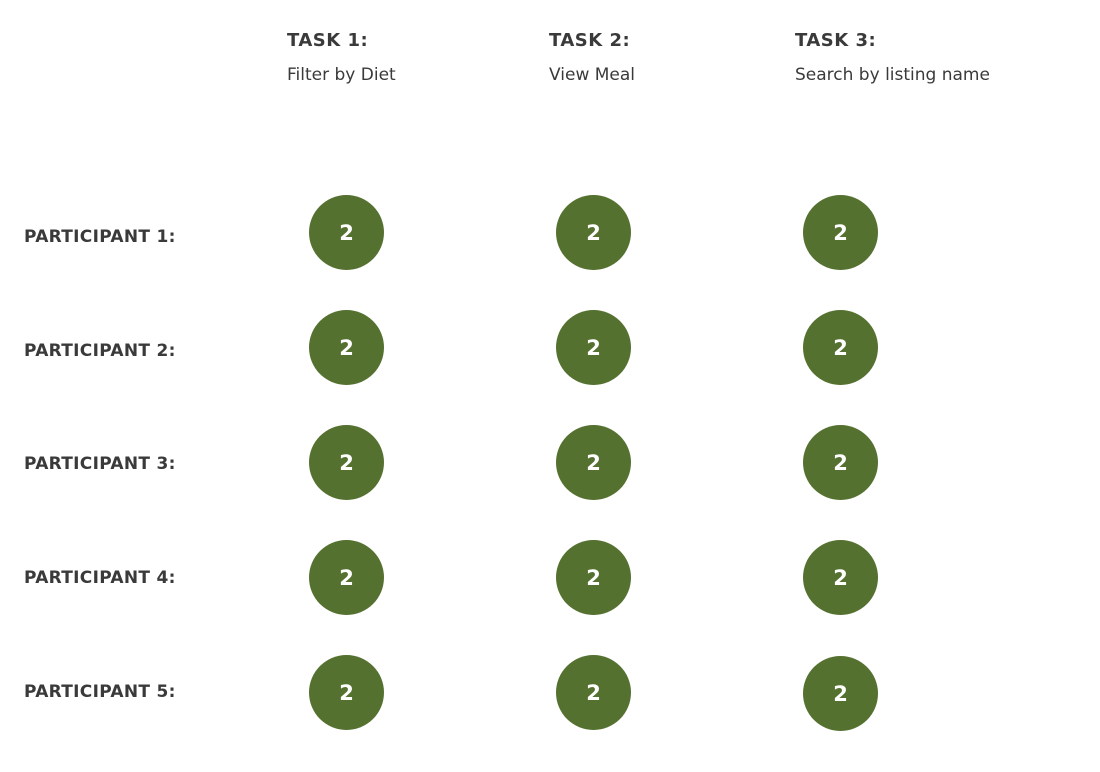  What do you see at coordinates (100, 237) in the screenshot?
I see `participant-label: PARTICIPANT 1:` at bounding box center [100, 237].